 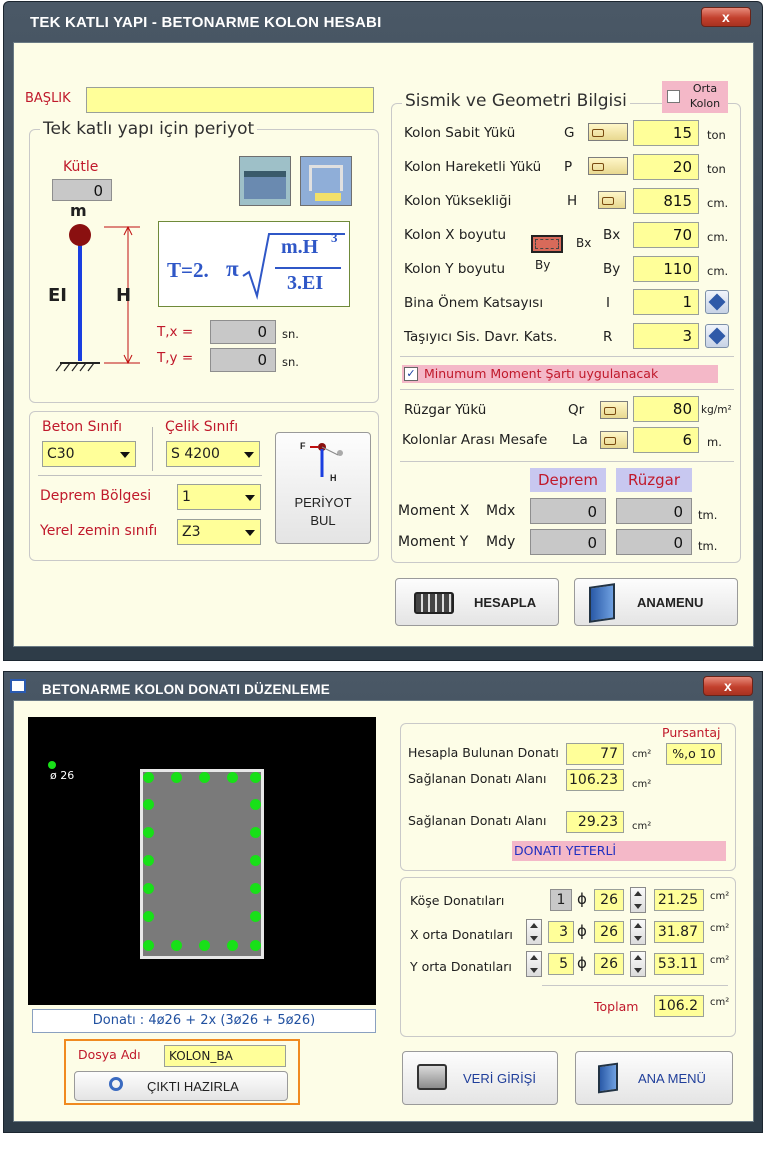 I want to click on beton-select: C30, so click(x=89, y=454).